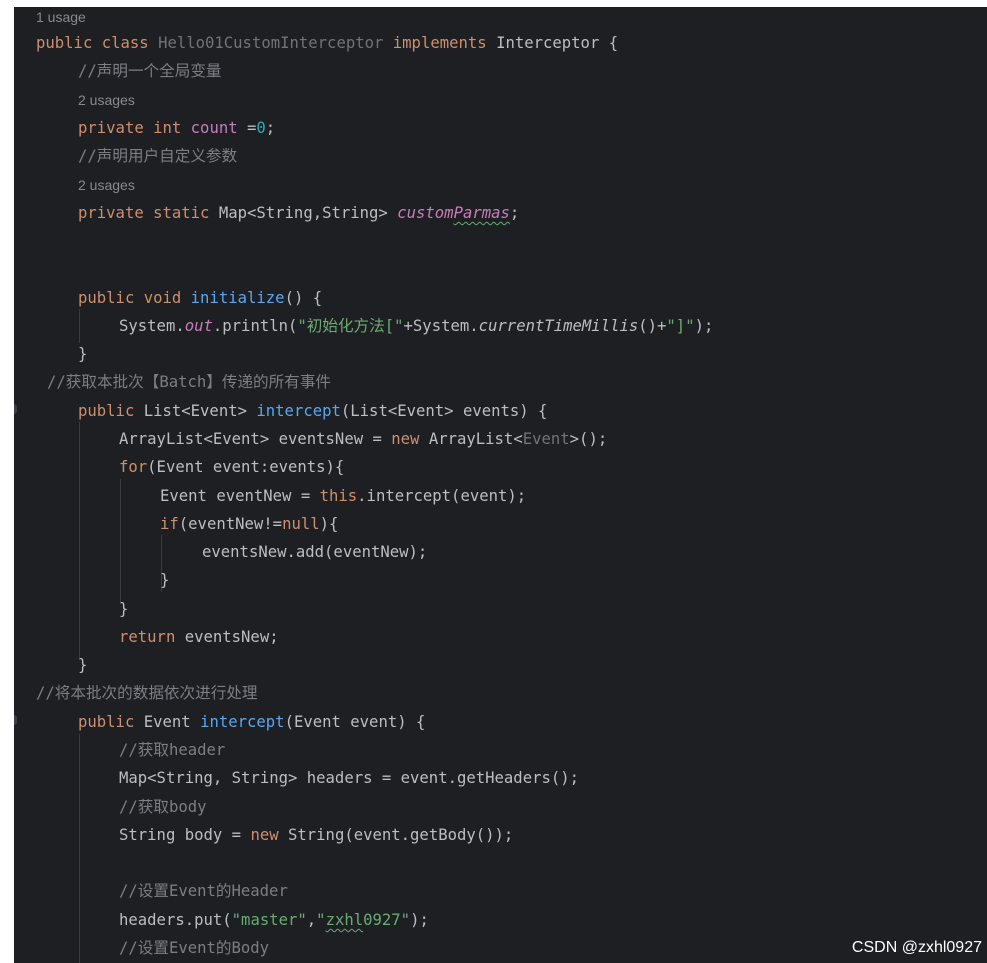  Describe the element at coordinates (163, 807) in the screenshot. I see `code-comment: //获取body` at that location.